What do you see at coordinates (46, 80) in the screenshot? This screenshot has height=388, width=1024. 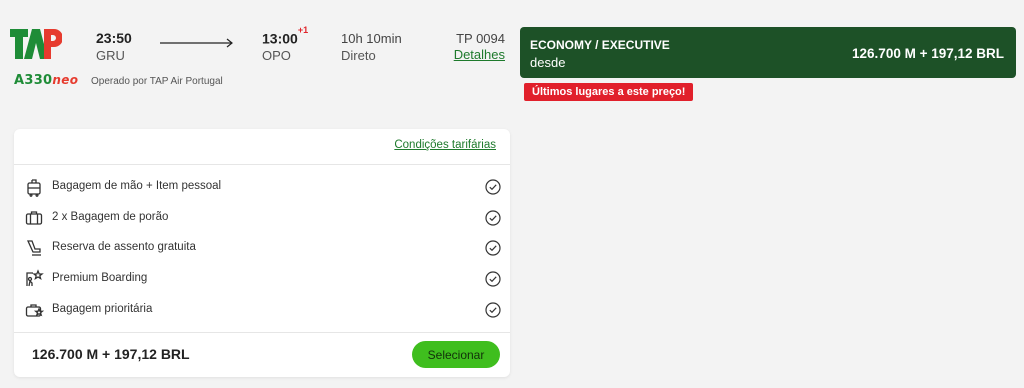 I see `aircraft-model: A330neo` at bounding box center [46, 80].